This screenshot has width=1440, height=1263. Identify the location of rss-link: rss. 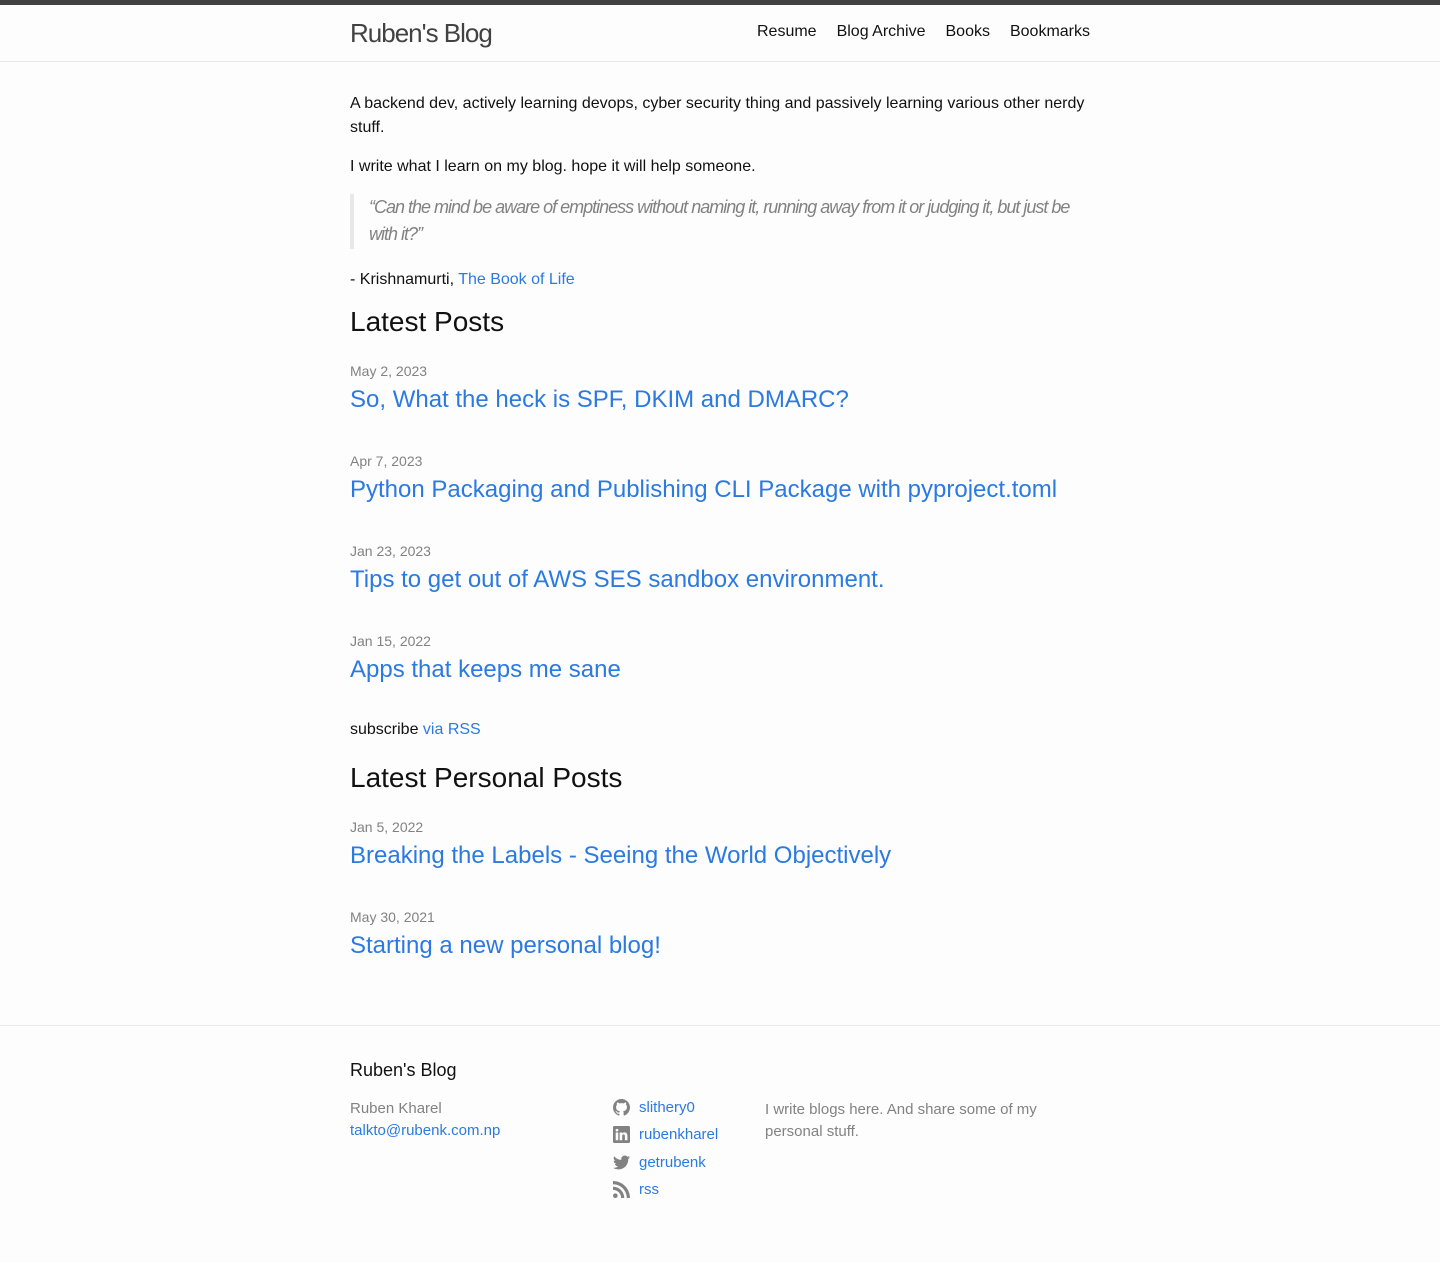
(649, 1189).